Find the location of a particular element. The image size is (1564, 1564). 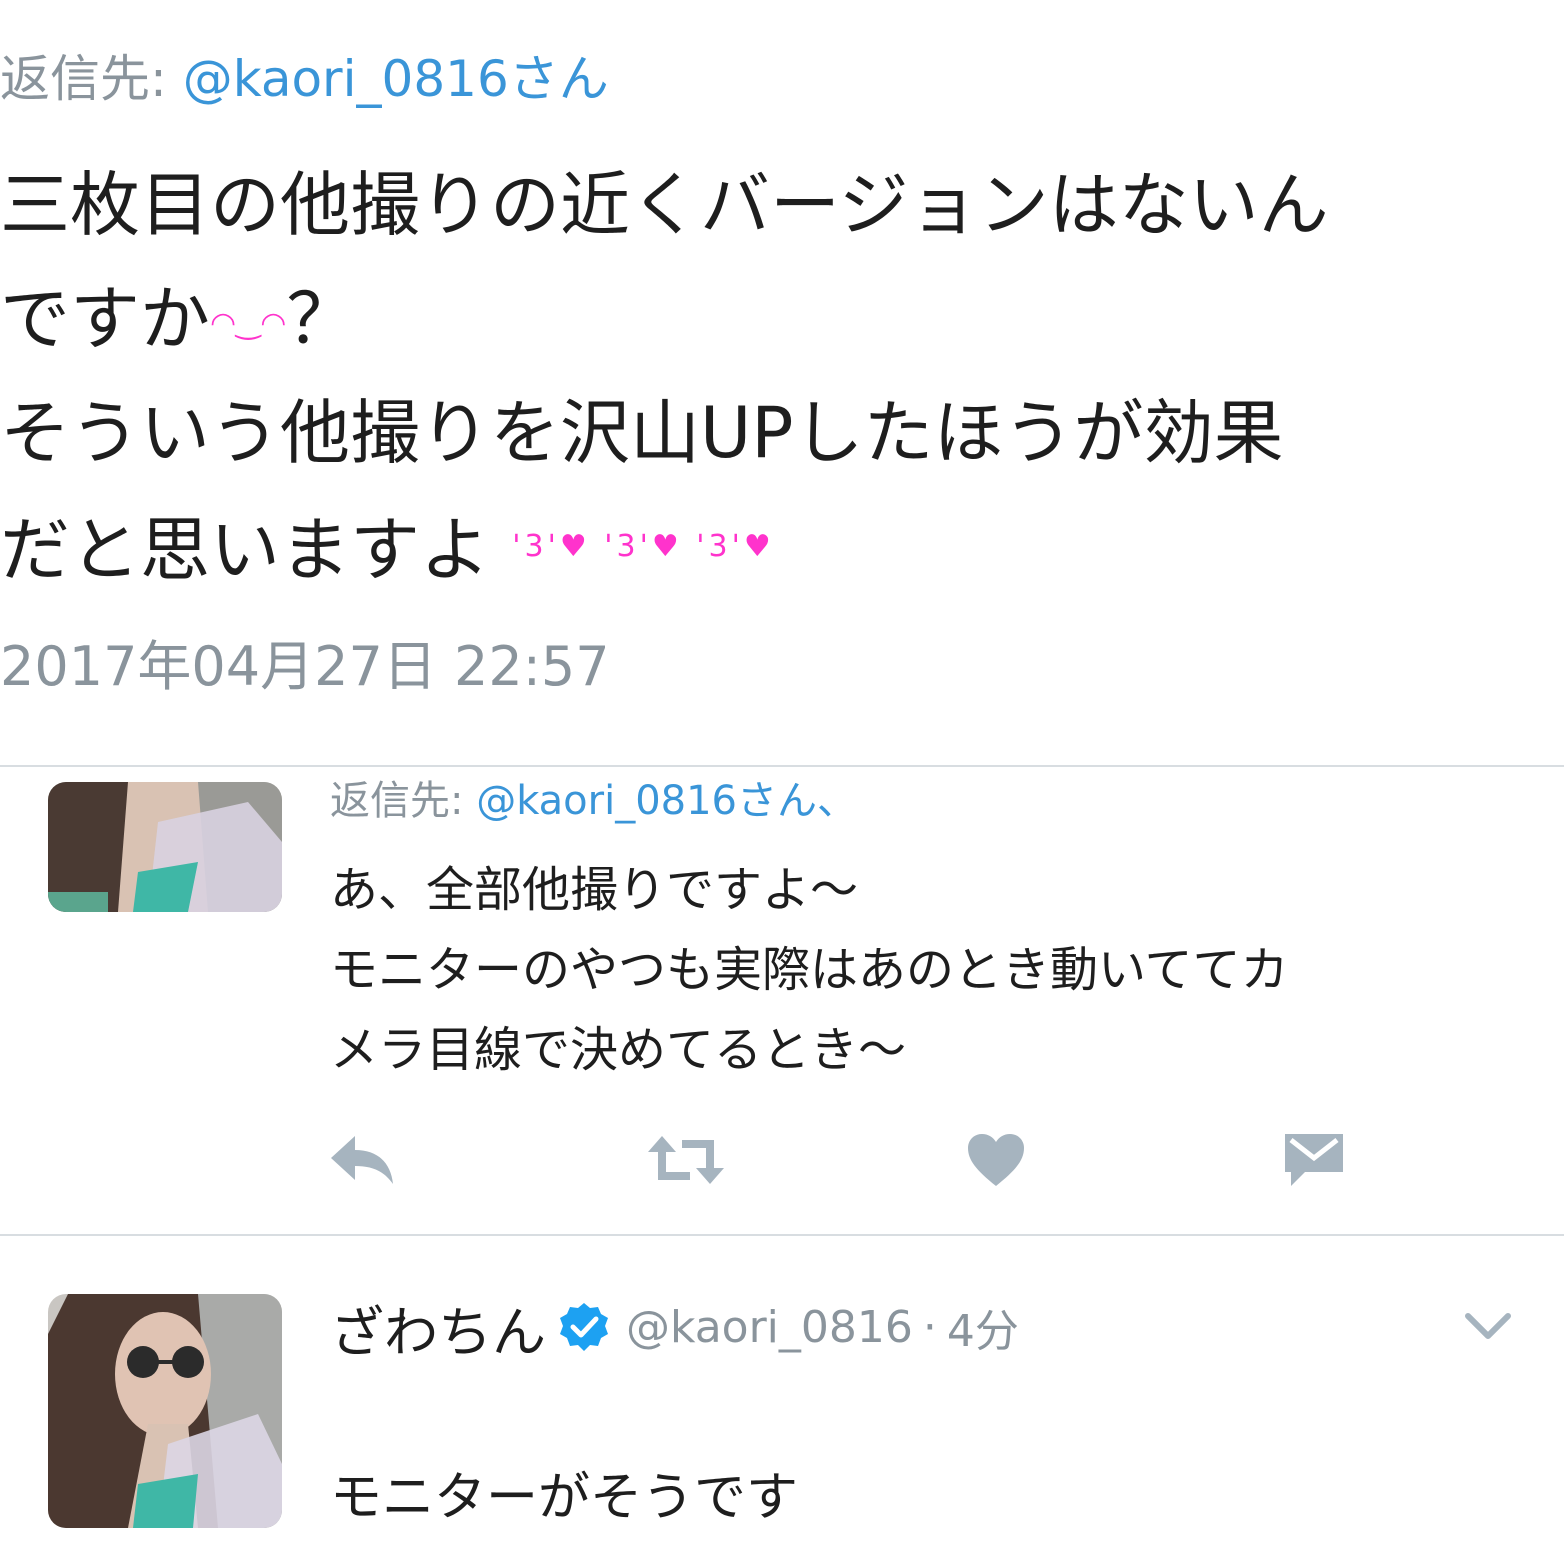

reply-text-line: モニターのやつも実際はあのとき動いててカ is located at coordinates (809, 970).